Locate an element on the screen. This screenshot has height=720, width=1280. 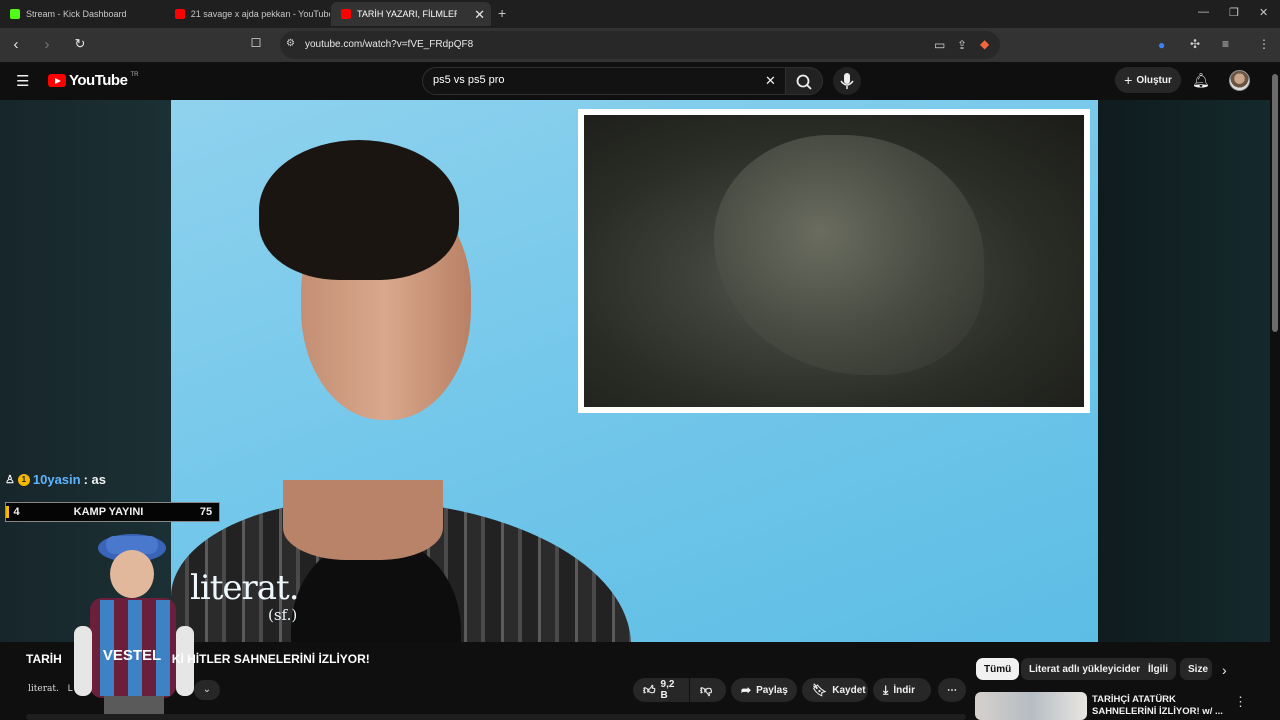
stream-bar-right: 75 is located at coordinates (206, 512).